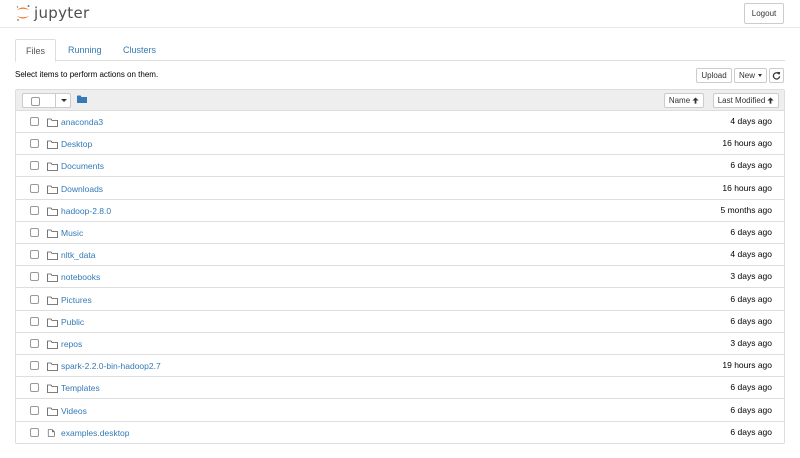 This screenshot has height=458, width=800. What do you see at coordinates (746, 75) in the screenshot?
I see `new-label: New` at bounding box center [746, 75].